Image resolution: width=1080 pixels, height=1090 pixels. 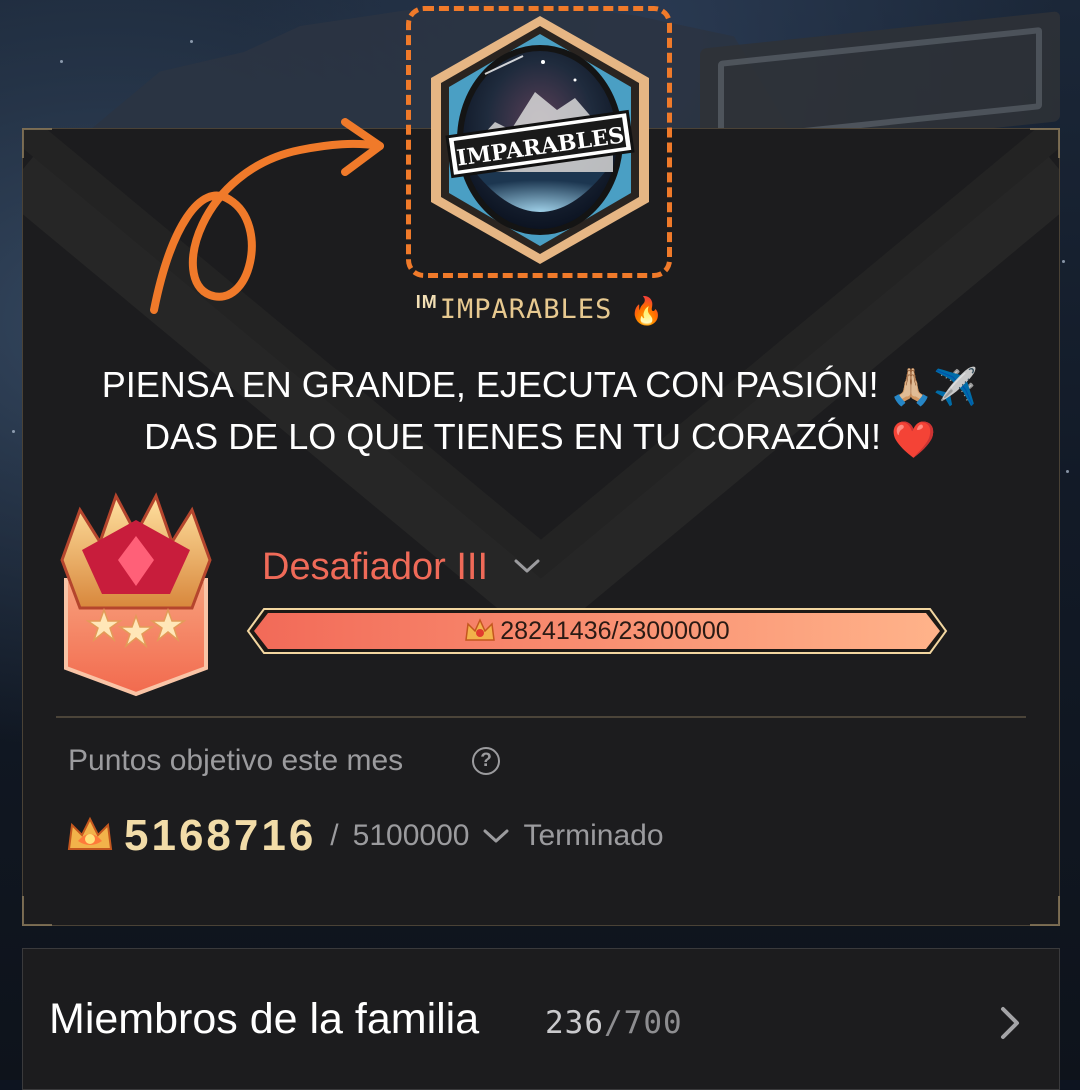 What do you see at coordinates (411, 835) in the screenshot?
I see `monthly-points-goal: 5100000` at bounding box center [411, 835].